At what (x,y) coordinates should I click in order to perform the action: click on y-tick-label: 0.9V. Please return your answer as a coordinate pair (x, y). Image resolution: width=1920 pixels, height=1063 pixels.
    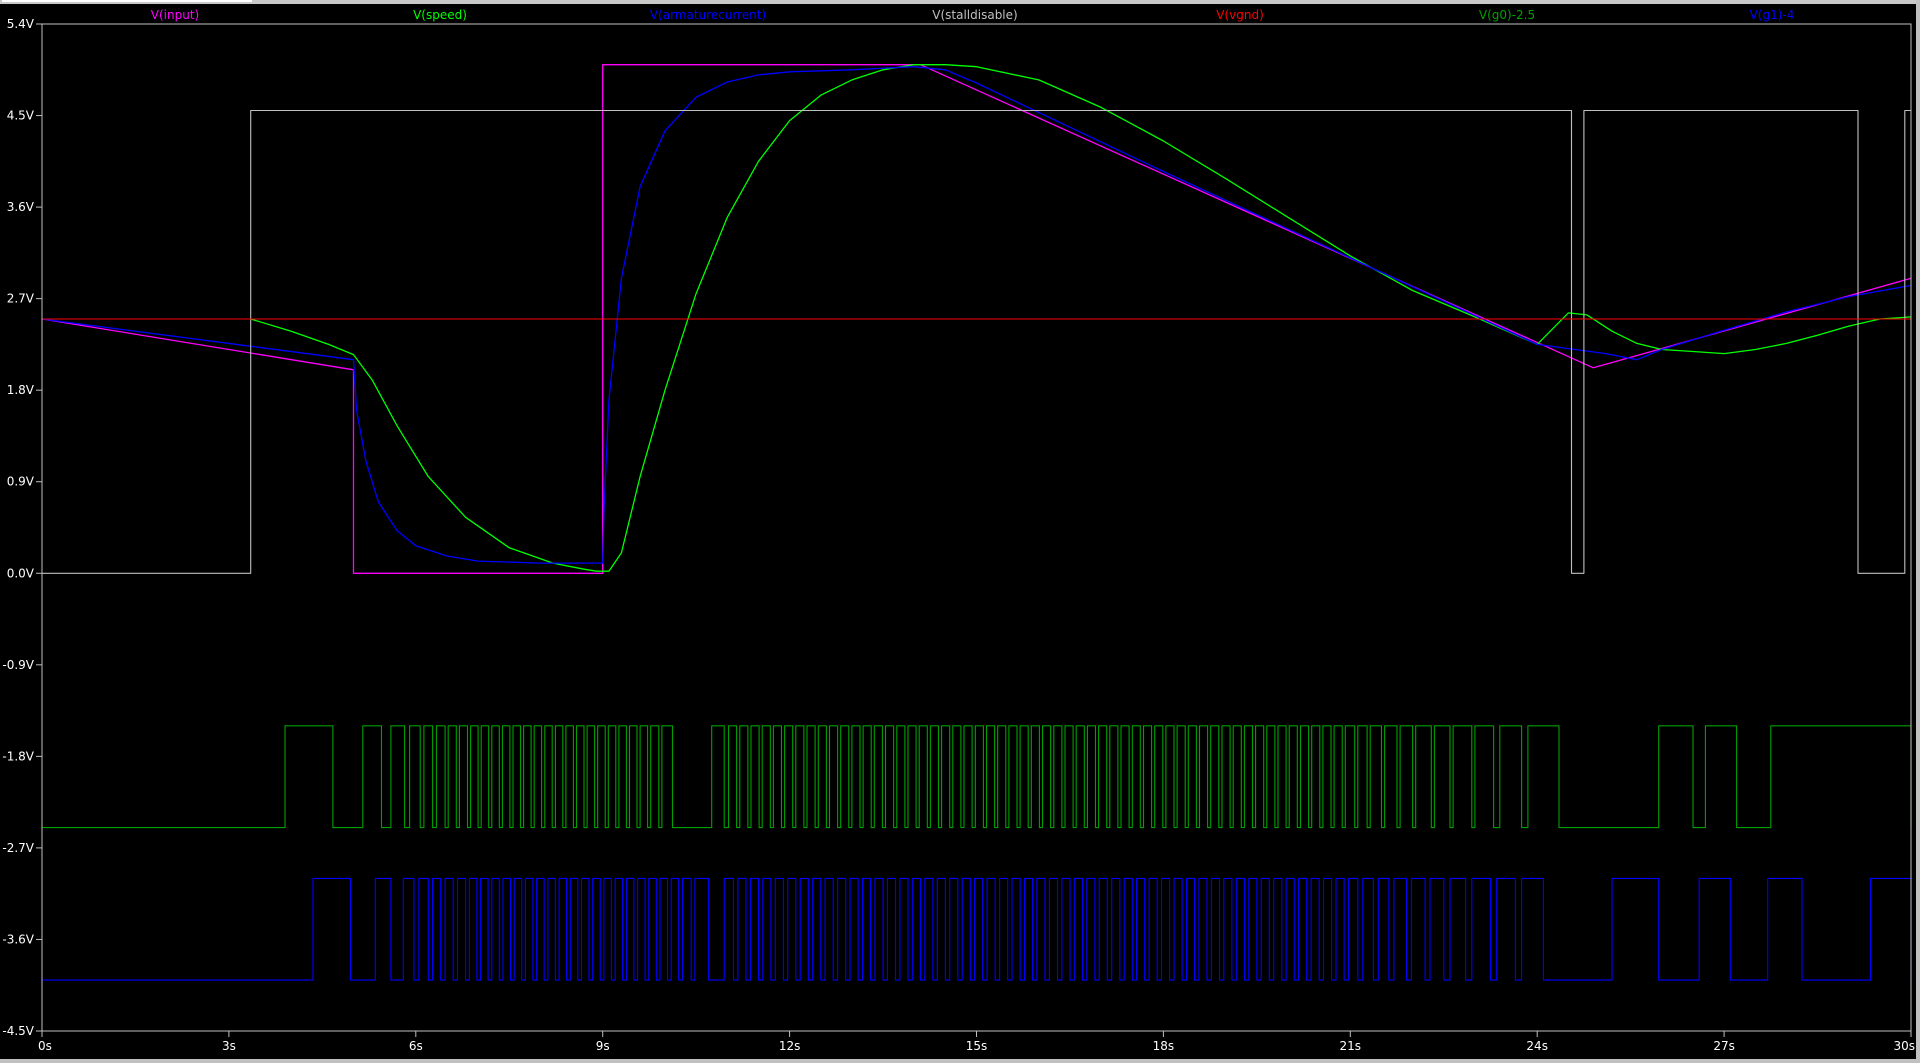
    Looking at the image, I should click on (21, 482).